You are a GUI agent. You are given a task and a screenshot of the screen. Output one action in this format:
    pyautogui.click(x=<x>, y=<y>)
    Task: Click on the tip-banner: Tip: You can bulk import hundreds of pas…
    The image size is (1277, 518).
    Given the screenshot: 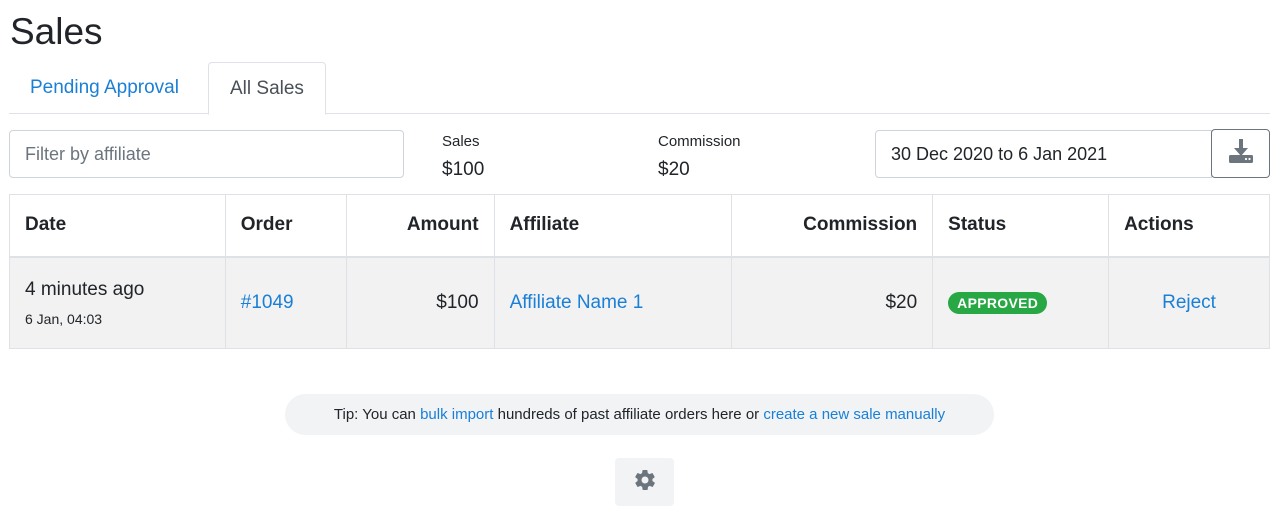 What is the action you would take?
    pyautogui.click(x=639, y=414)
    